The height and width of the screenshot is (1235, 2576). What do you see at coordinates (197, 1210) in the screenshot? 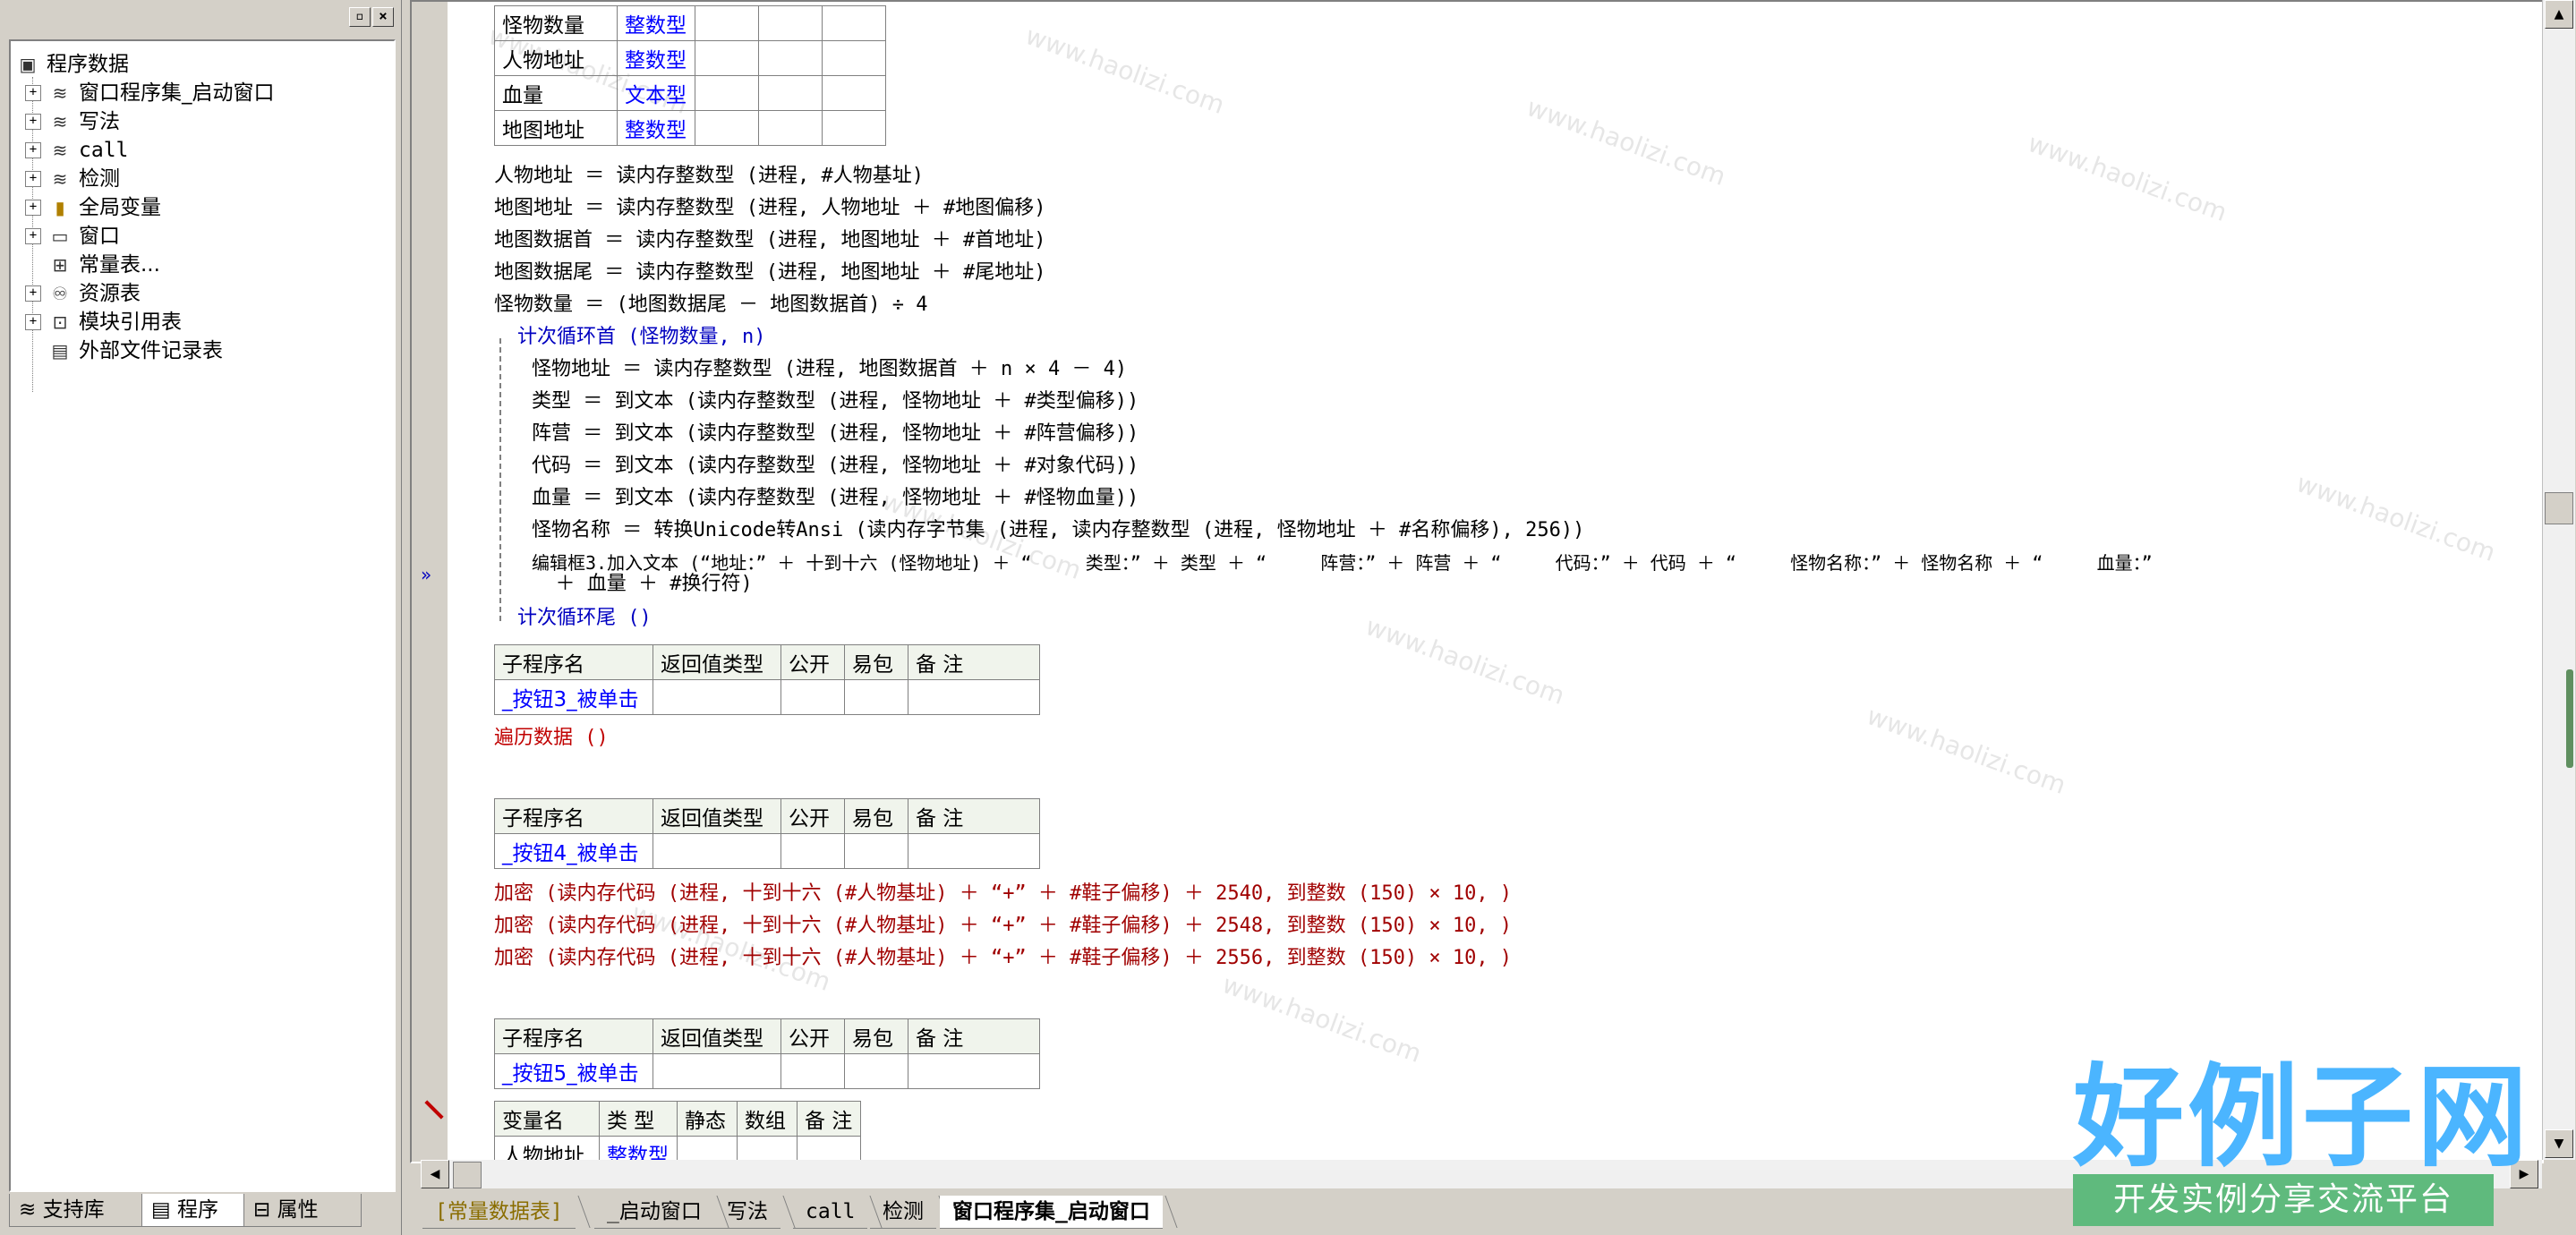
I see `tab-program: ▤ 程序` at bounding box center [197, 1210].